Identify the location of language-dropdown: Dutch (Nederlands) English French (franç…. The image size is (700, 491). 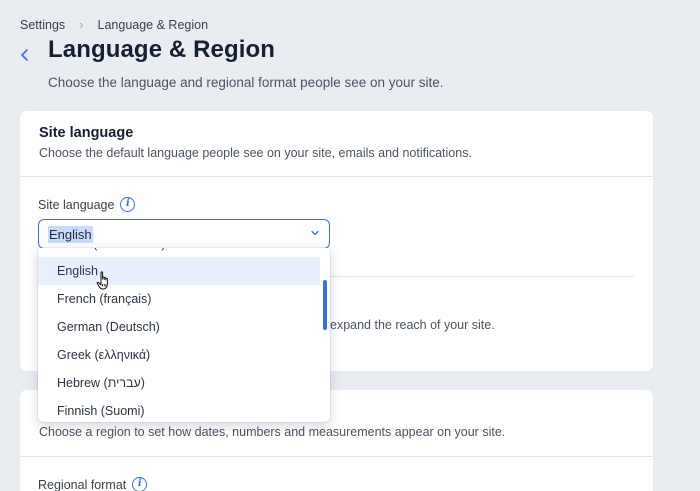
(184, 335).